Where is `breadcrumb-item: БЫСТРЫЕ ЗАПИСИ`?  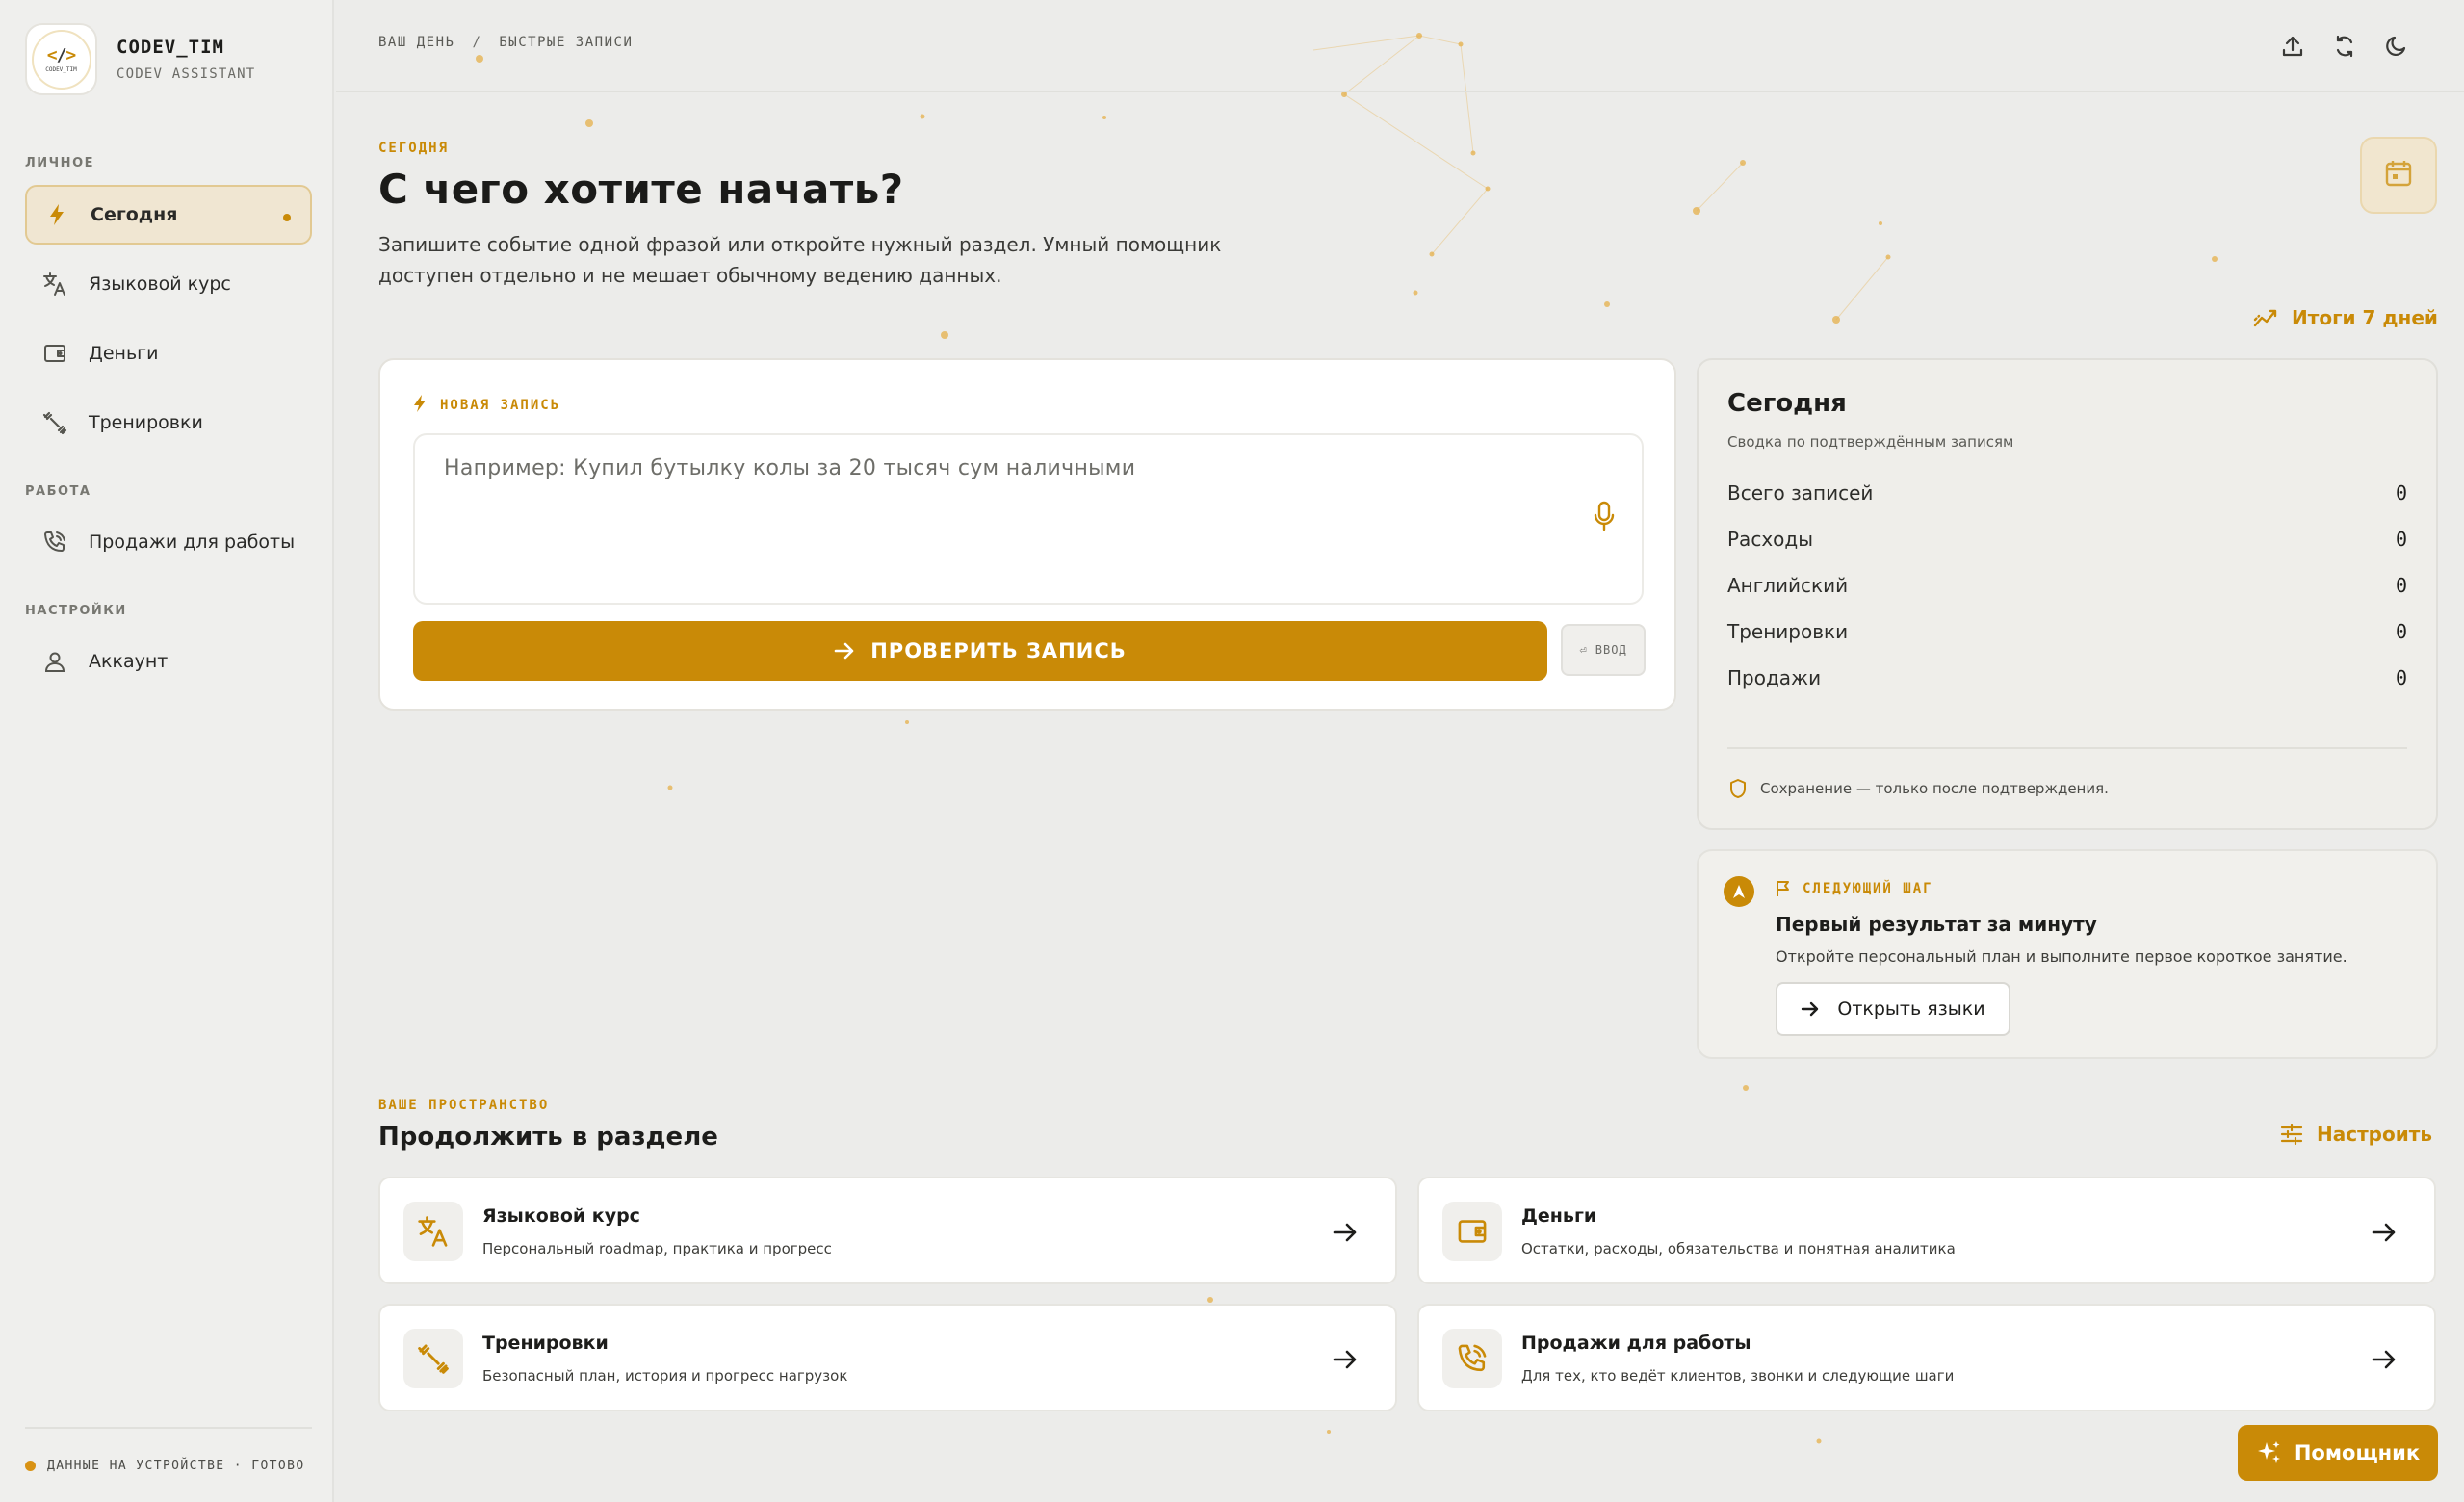 breadcrumb-item: БЫСТРЫЕ ЗАПИСИ is located at coordinates (566, 42).